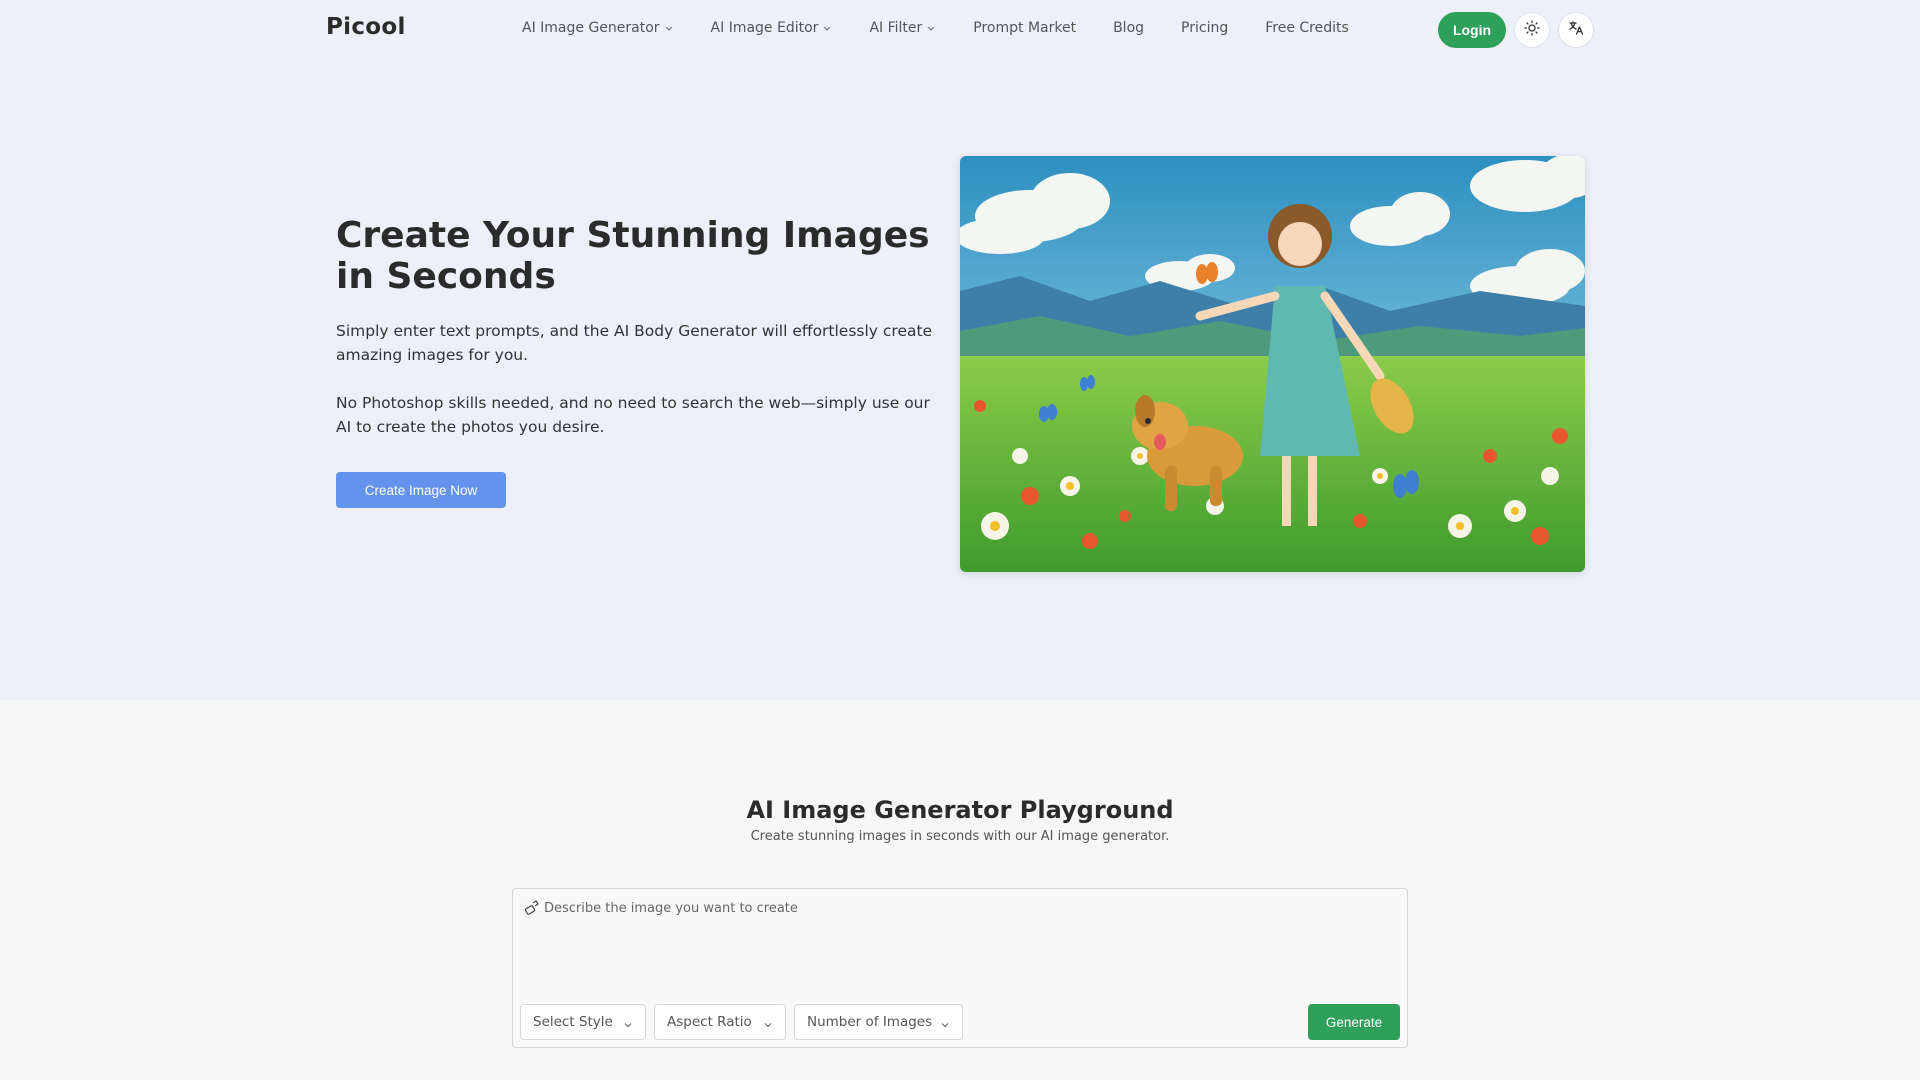  I want to click on nav-item-prompt-market: Prompt Market, so click(1024, 28).